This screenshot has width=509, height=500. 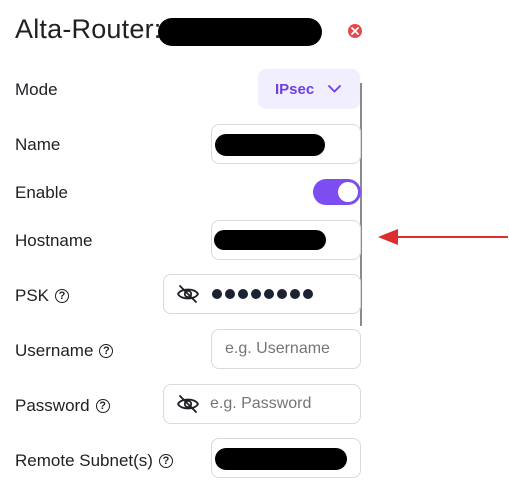 I want to click on enable-label: Enable, so click(x=41, y=193).